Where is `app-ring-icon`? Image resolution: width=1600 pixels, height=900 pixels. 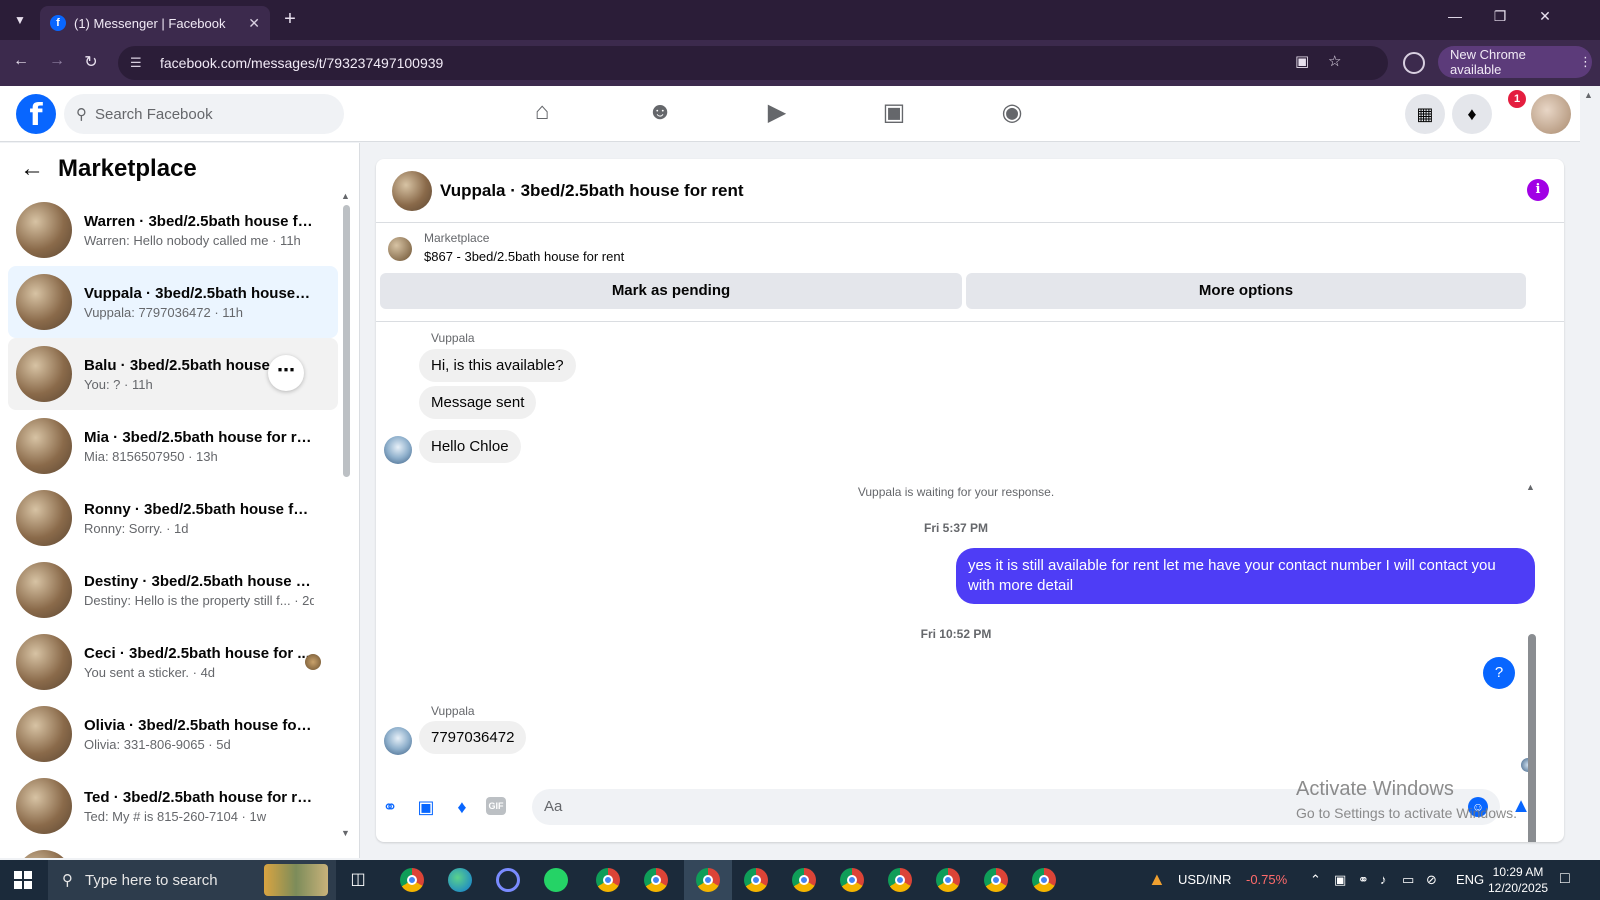 app-ring-icon is located at coordinates (508, 880).